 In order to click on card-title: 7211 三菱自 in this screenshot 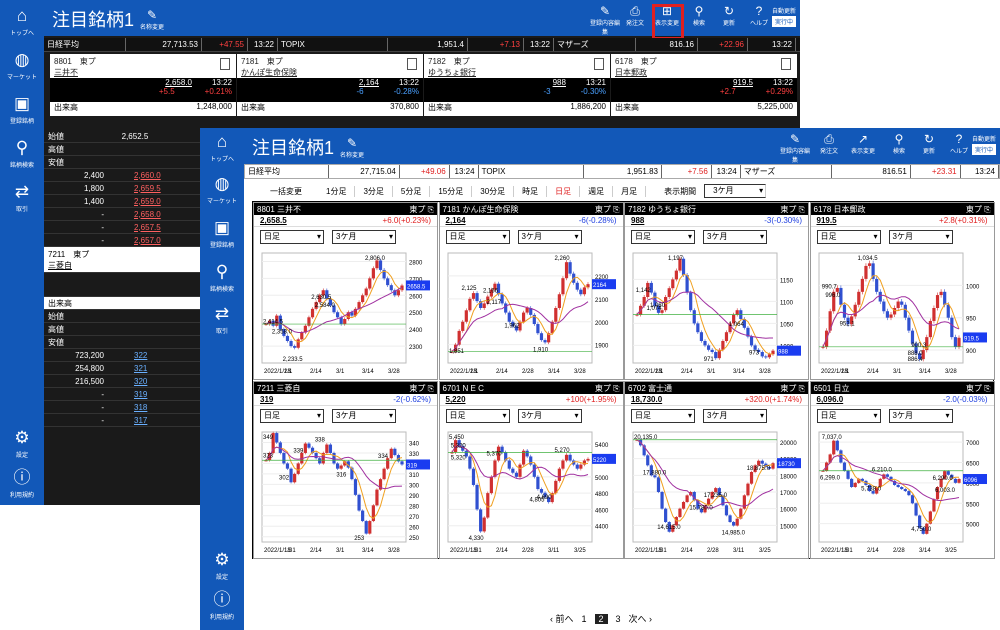, I will do `click(278, 388)`.